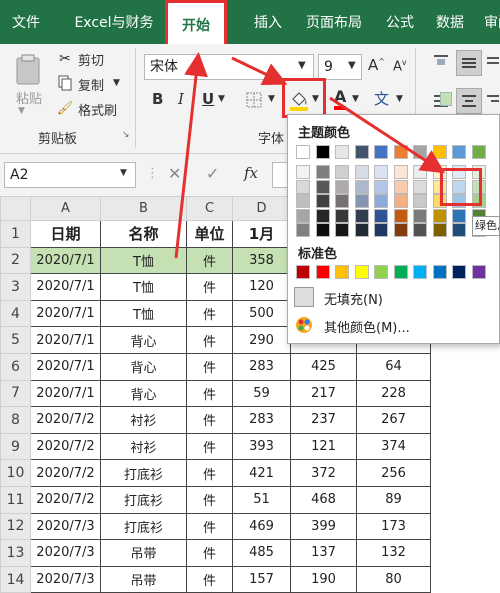 The width and height of the screenshot is (500, 593). What do you see at coordinates (387, 135) in the screenshot?
I see `arrow-fill-to-swatch` at bounding box center [387, 135].